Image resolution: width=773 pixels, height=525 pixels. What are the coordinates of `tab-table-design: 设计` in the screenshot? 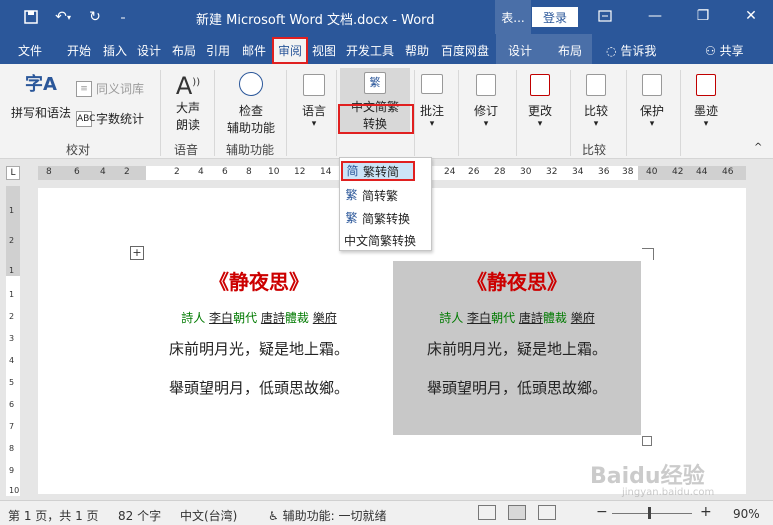 It's located at (520, 50).